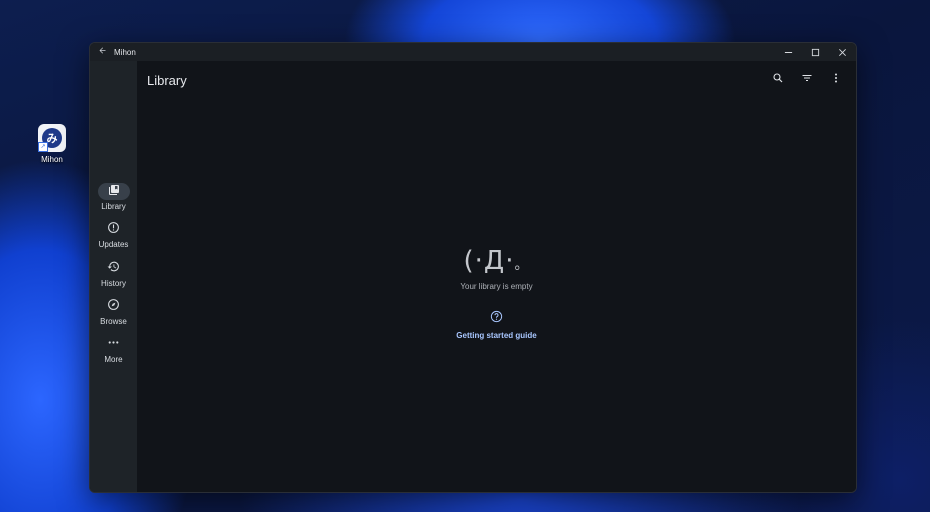 The height and width of the screenshot is (512, 930). I want to click on navigation-rail: Library Updates History Browse More, so click(113, 276).